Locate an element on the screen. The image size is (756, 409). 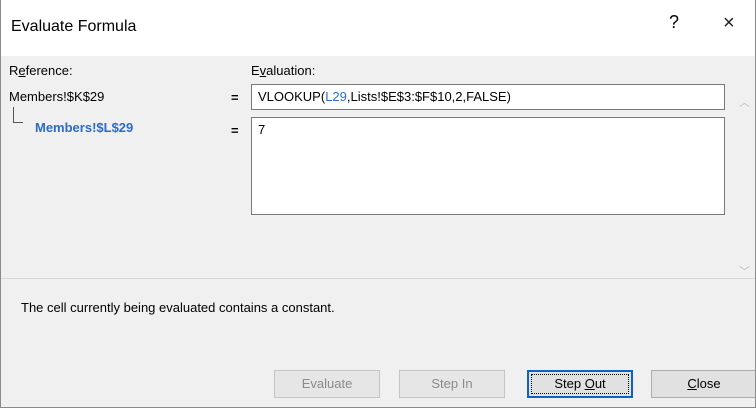
scroll-up-icon: ︿ is located at coordinates (744, 102).